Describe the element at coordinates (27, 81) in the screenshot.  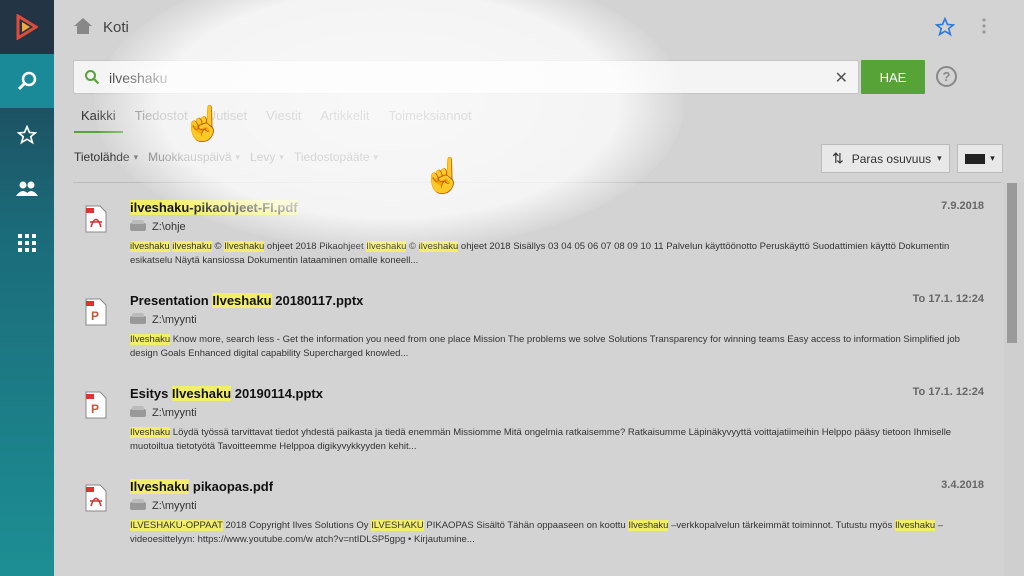
I see `sidebar-search-icon` at that location.